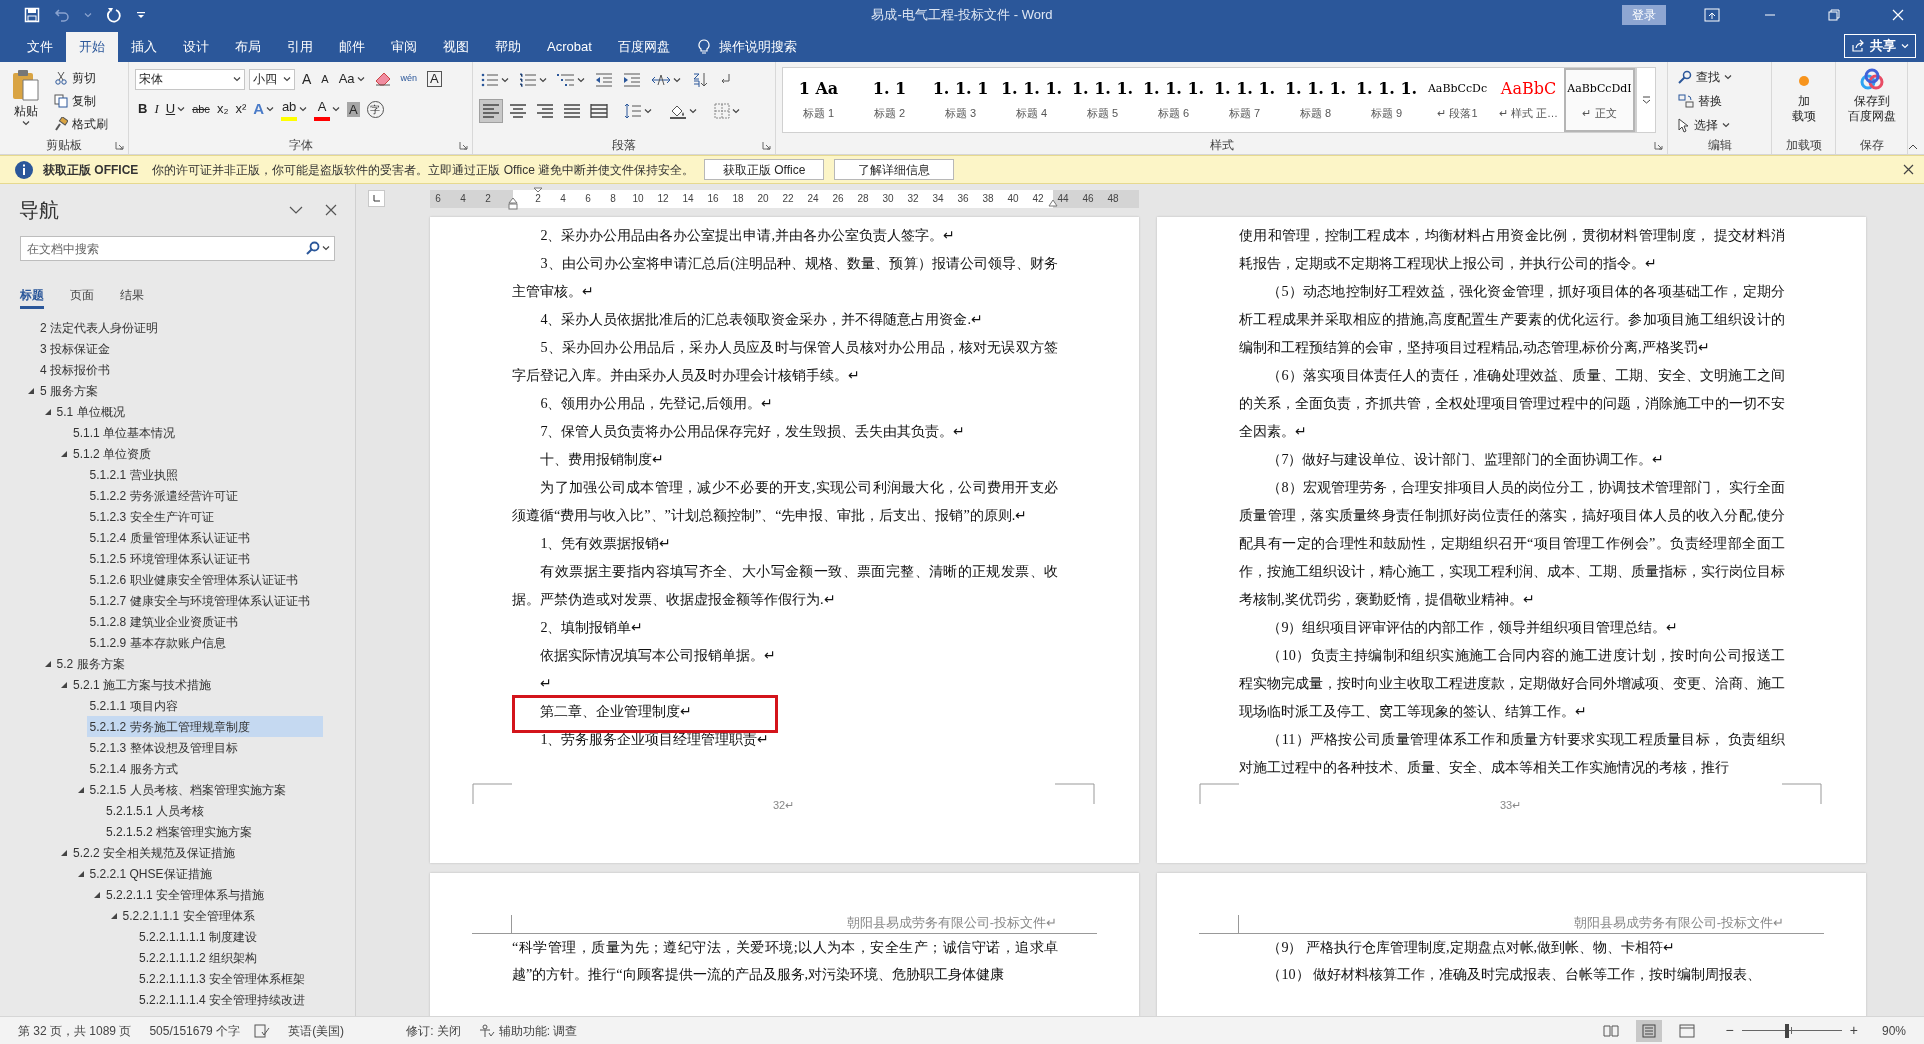 The image size is (1924, 1044). Describe the element at coordinates (69, 390) in the screenshot. I see `nav-heading-item: 5 服务方案` at that location.